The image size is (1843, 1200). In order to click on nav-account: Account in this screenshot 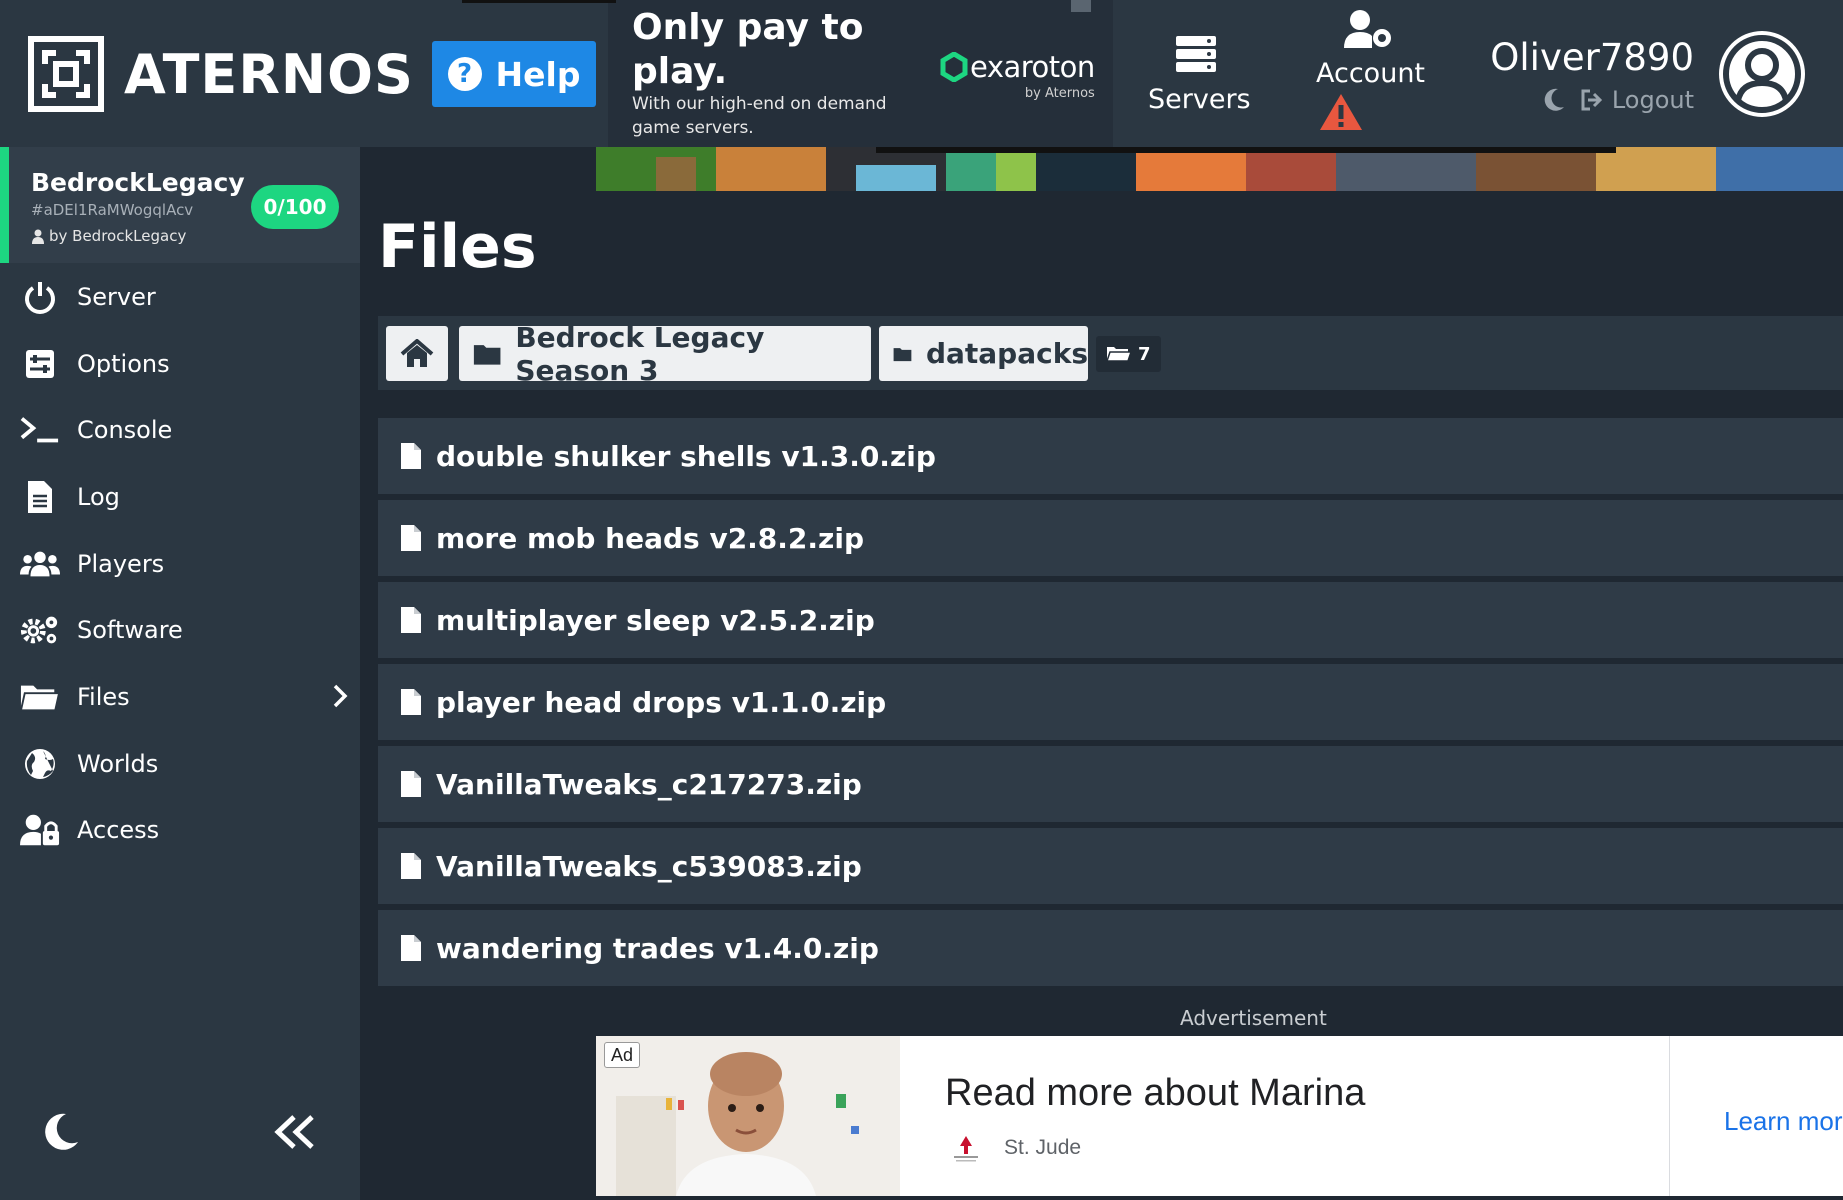, I will do `click(1371, 73)`.